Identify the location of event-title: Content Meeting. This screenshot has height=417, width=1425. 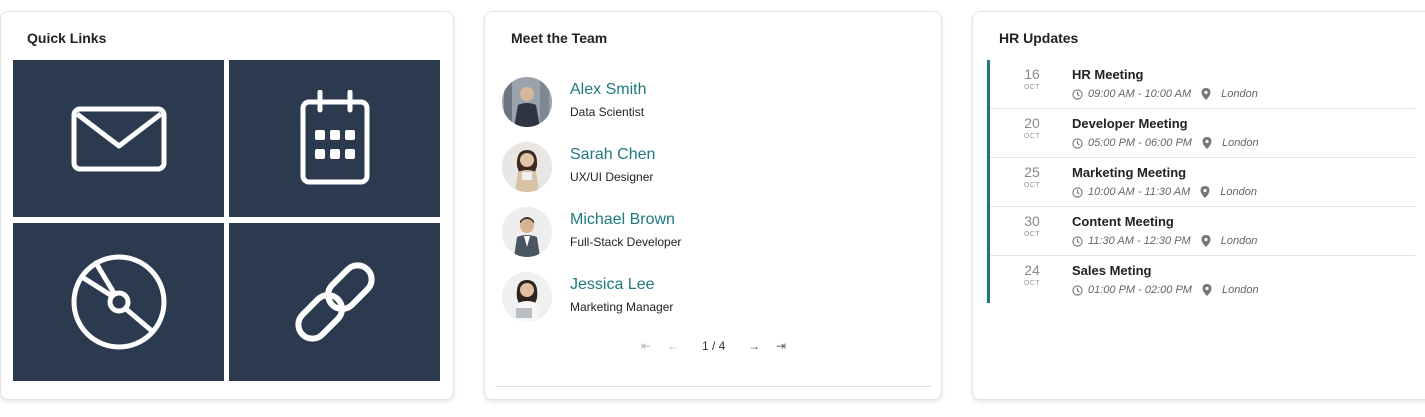
(1123, 221).